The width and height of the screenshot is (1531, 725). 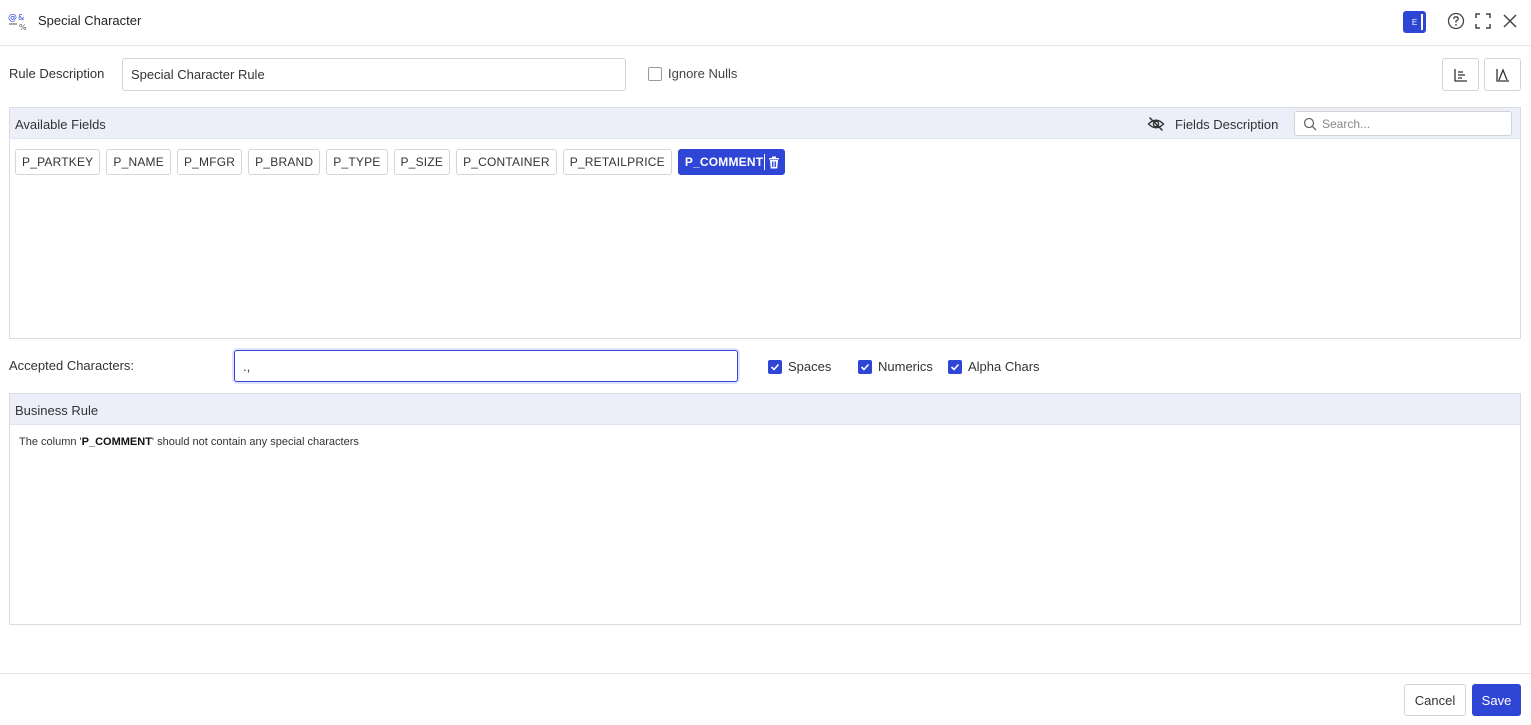 I want to click on field-chip: P_TYPE, so click(x=357, y=162).